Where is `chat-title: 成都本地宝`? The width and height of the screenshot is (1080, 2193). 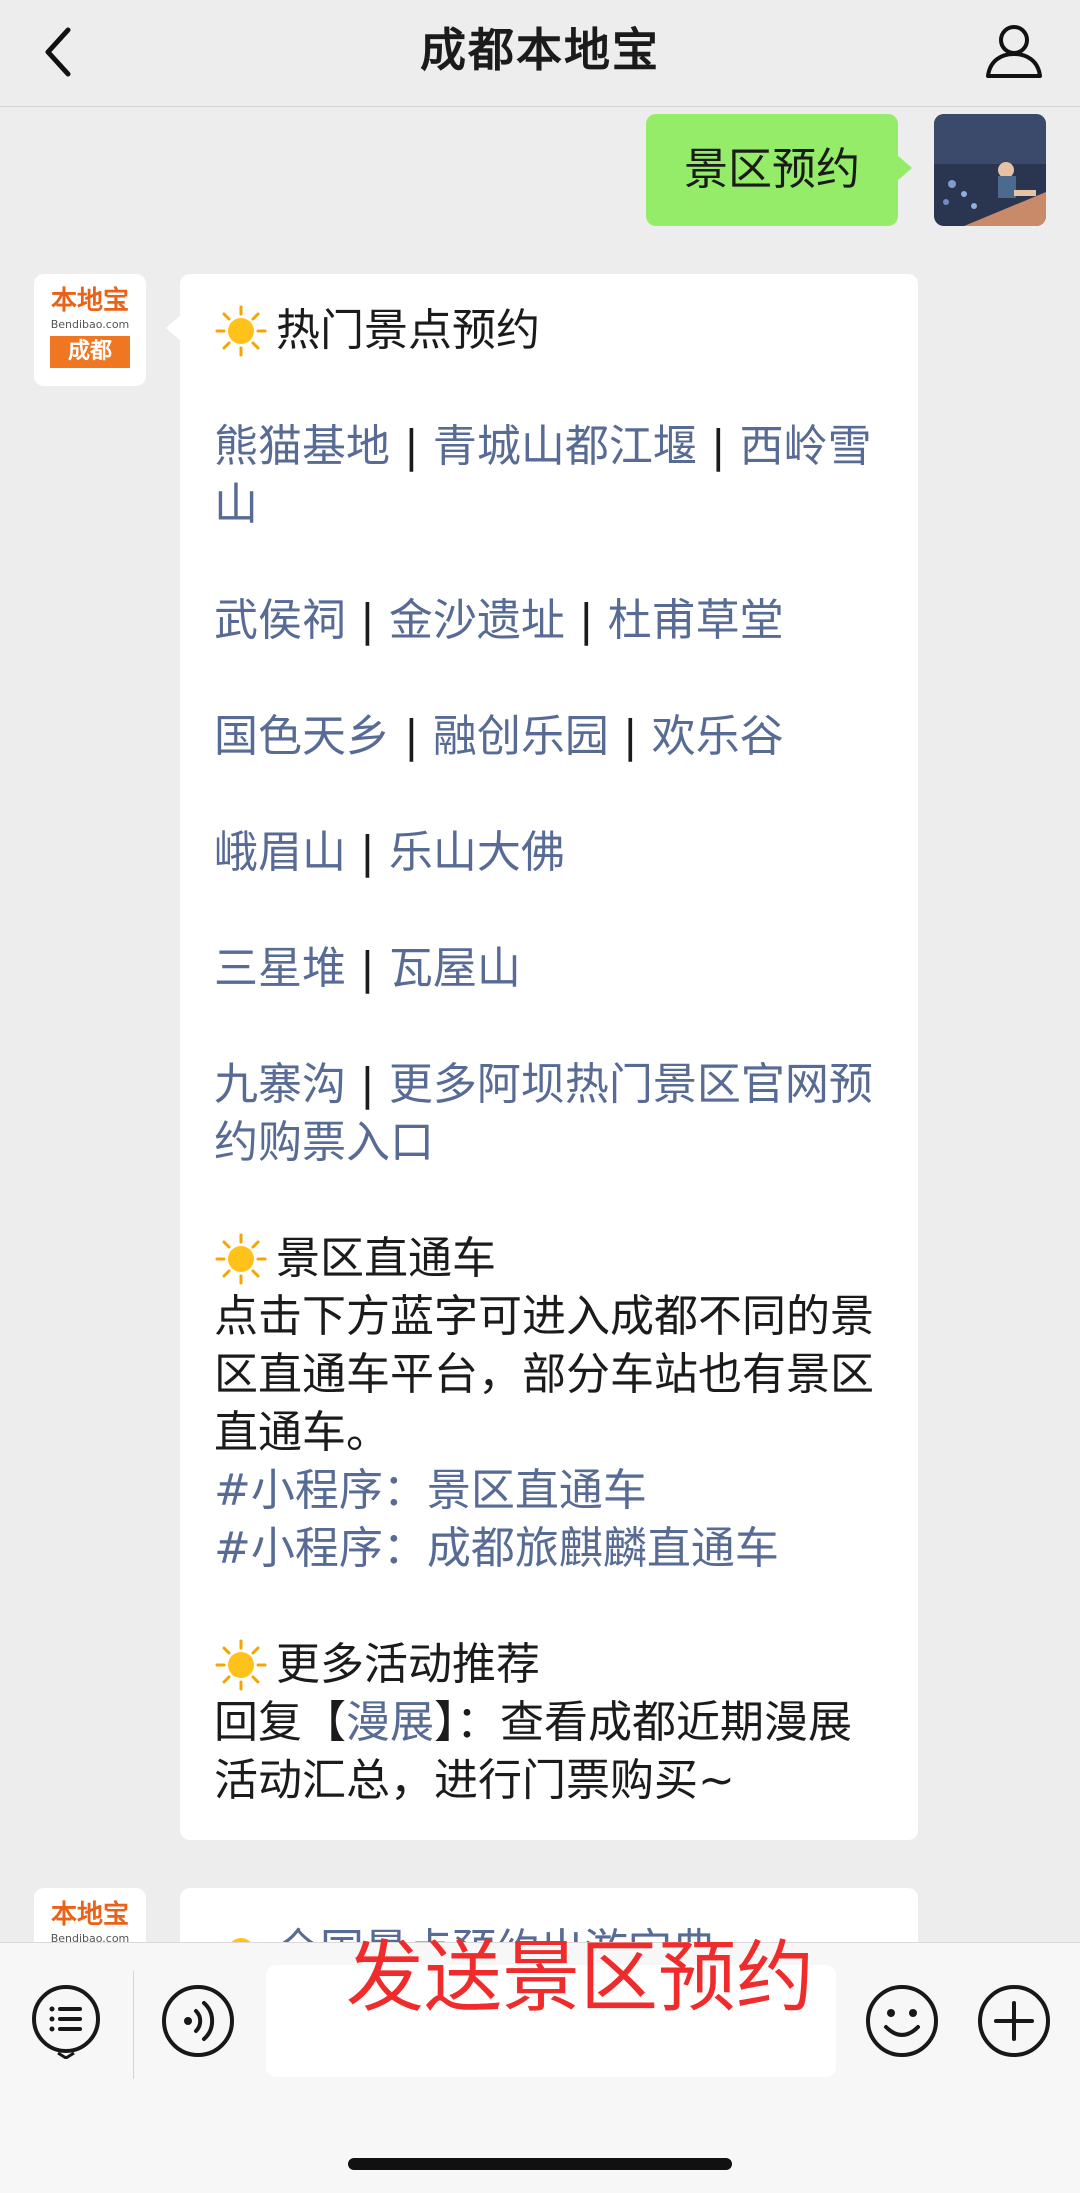 chat-title: 成都本地宝 is located at coordinates (540, 50).